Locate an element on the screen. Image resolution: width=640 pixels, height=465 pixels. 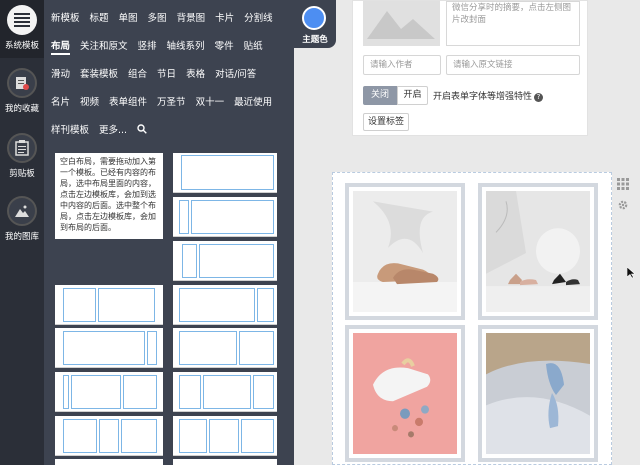
category-tab-layout: 布局 is located at coordinates (61, 47).